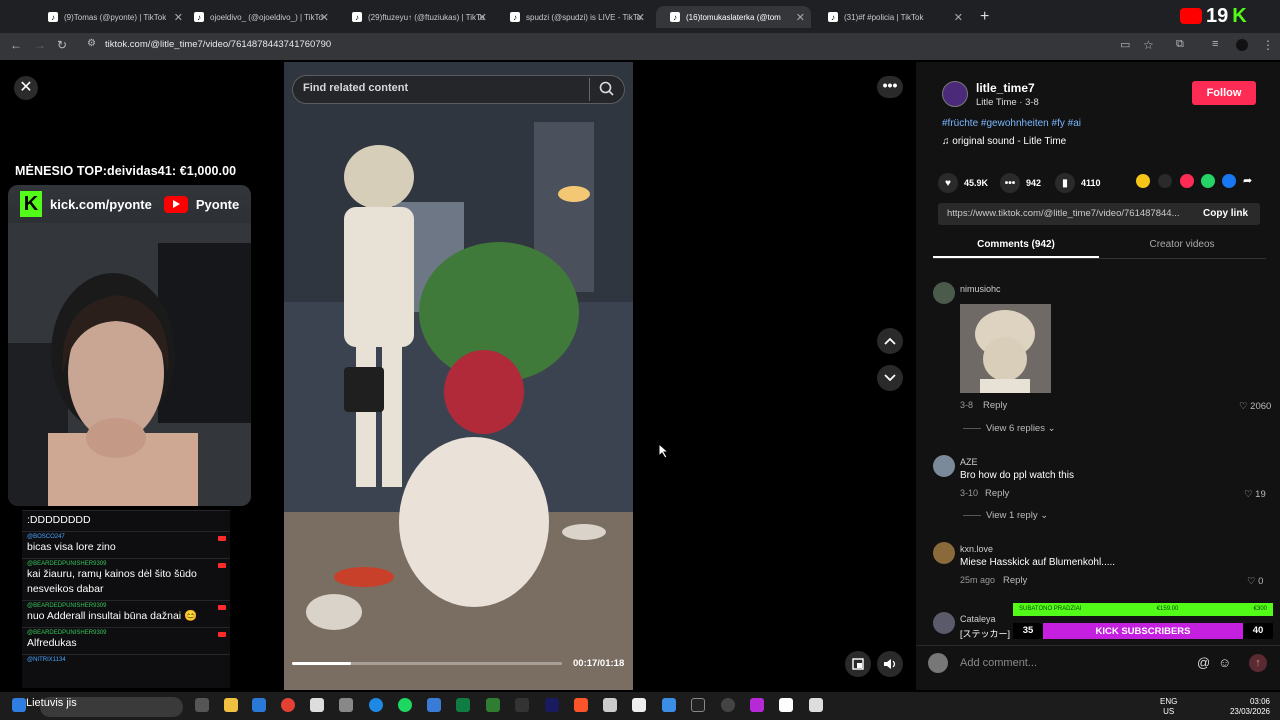 This screenshot has height=720, width=1280. I want to click on keyboard-language: ENG US, so click(1168, 707).